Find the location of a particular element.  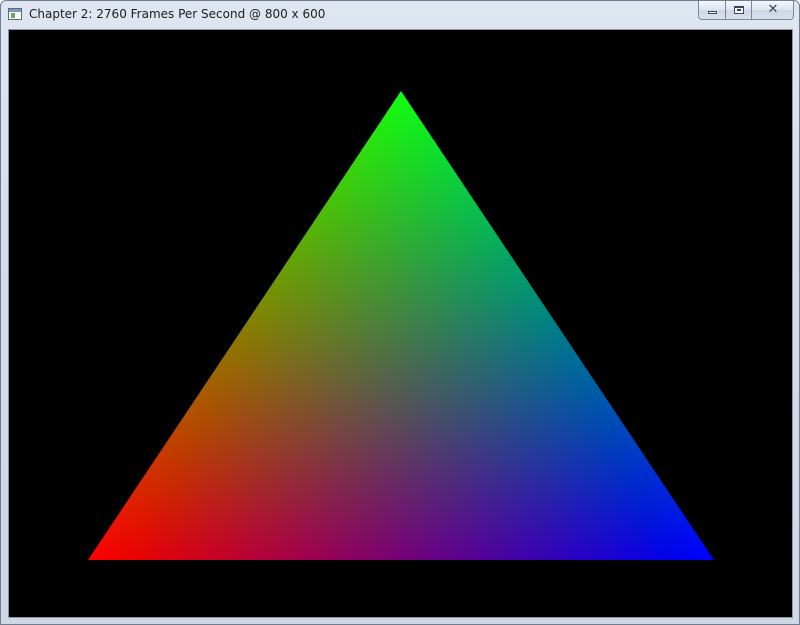

maximize-icon is located at coordinates (739, 10).